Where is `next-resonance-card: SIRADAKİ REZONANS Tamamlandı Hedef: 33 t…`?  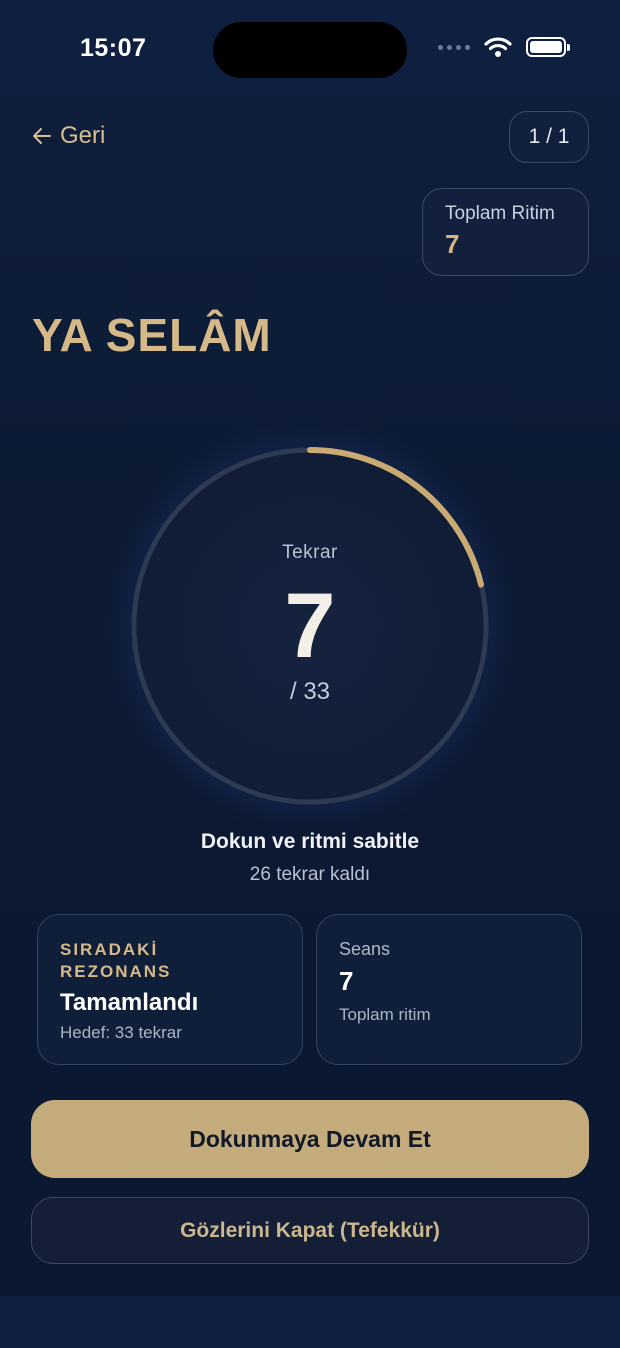 next-resonance-card: SIRADAKİ REZONANS Tamamlandı Hedef: 33 t… is located at coordinates (170, 989).